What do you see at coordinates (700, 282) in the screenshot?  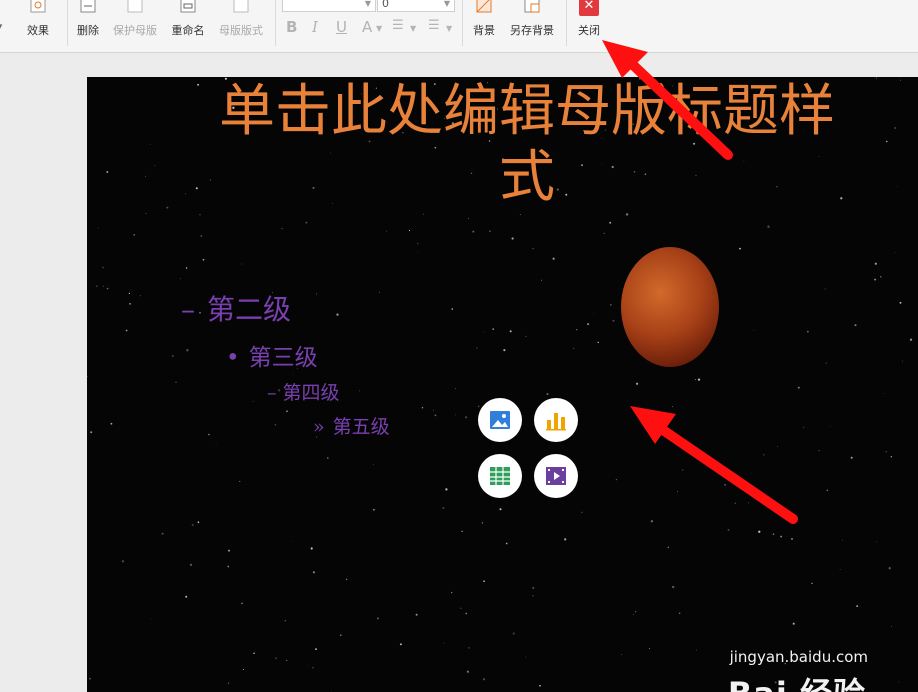 I see `annotation-arrows` at bounding box center [700, 282].